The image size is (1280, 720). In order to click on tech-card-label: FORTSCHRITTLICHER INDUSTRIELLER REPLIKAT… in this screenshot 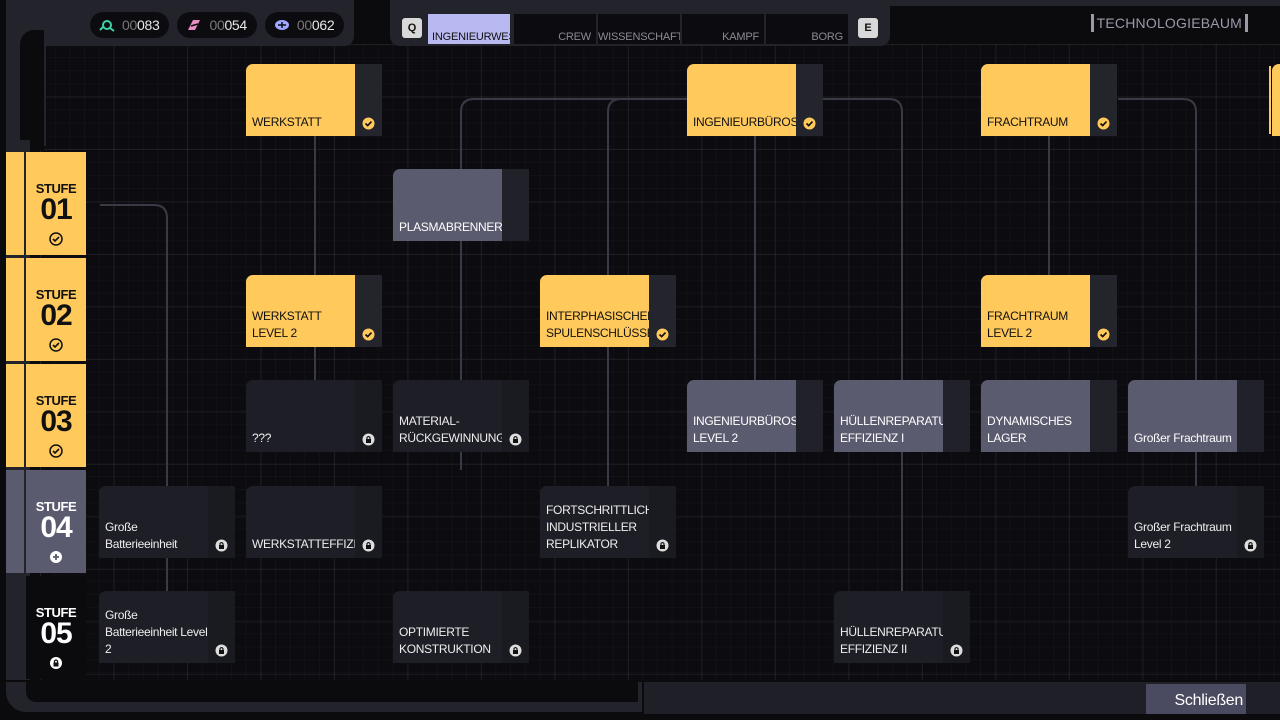, I will do `click(608, 527)`.